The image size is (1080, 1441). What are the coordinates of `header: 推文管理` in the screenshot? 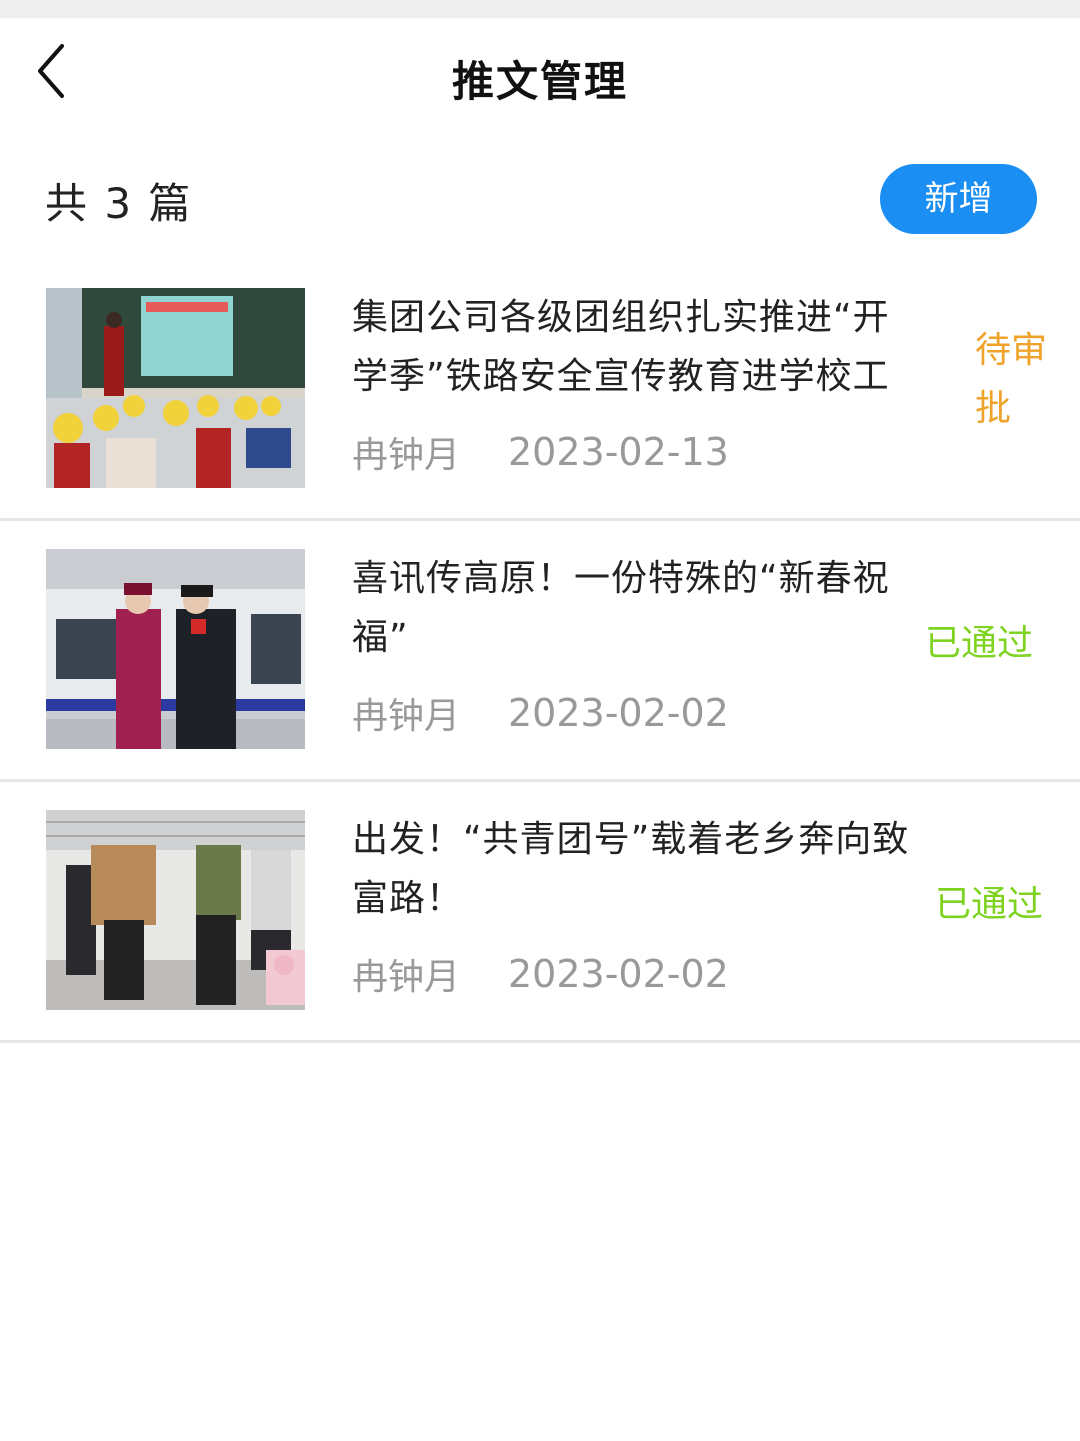 It's located at (540, 75).